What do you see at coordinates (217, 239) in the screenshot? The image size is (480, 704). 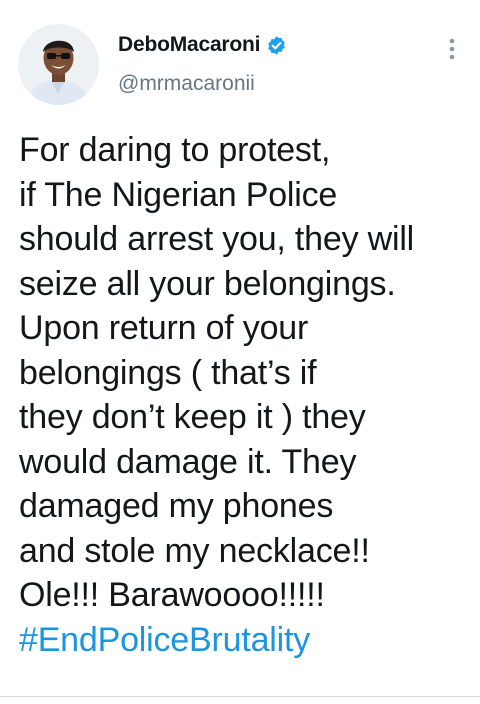 I see `tweet-body-line: should arrest you, they will` at bounding box center [217, 239].